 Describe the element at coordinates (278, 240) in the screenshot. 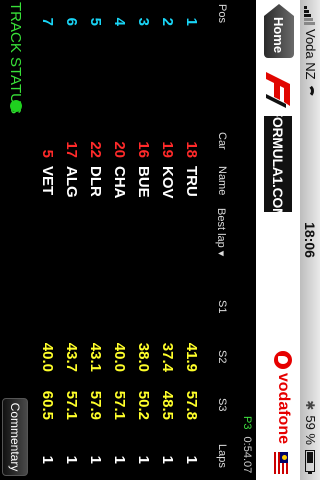

I see `app-header: Home FORMULA1.COM vodafone` at that location.